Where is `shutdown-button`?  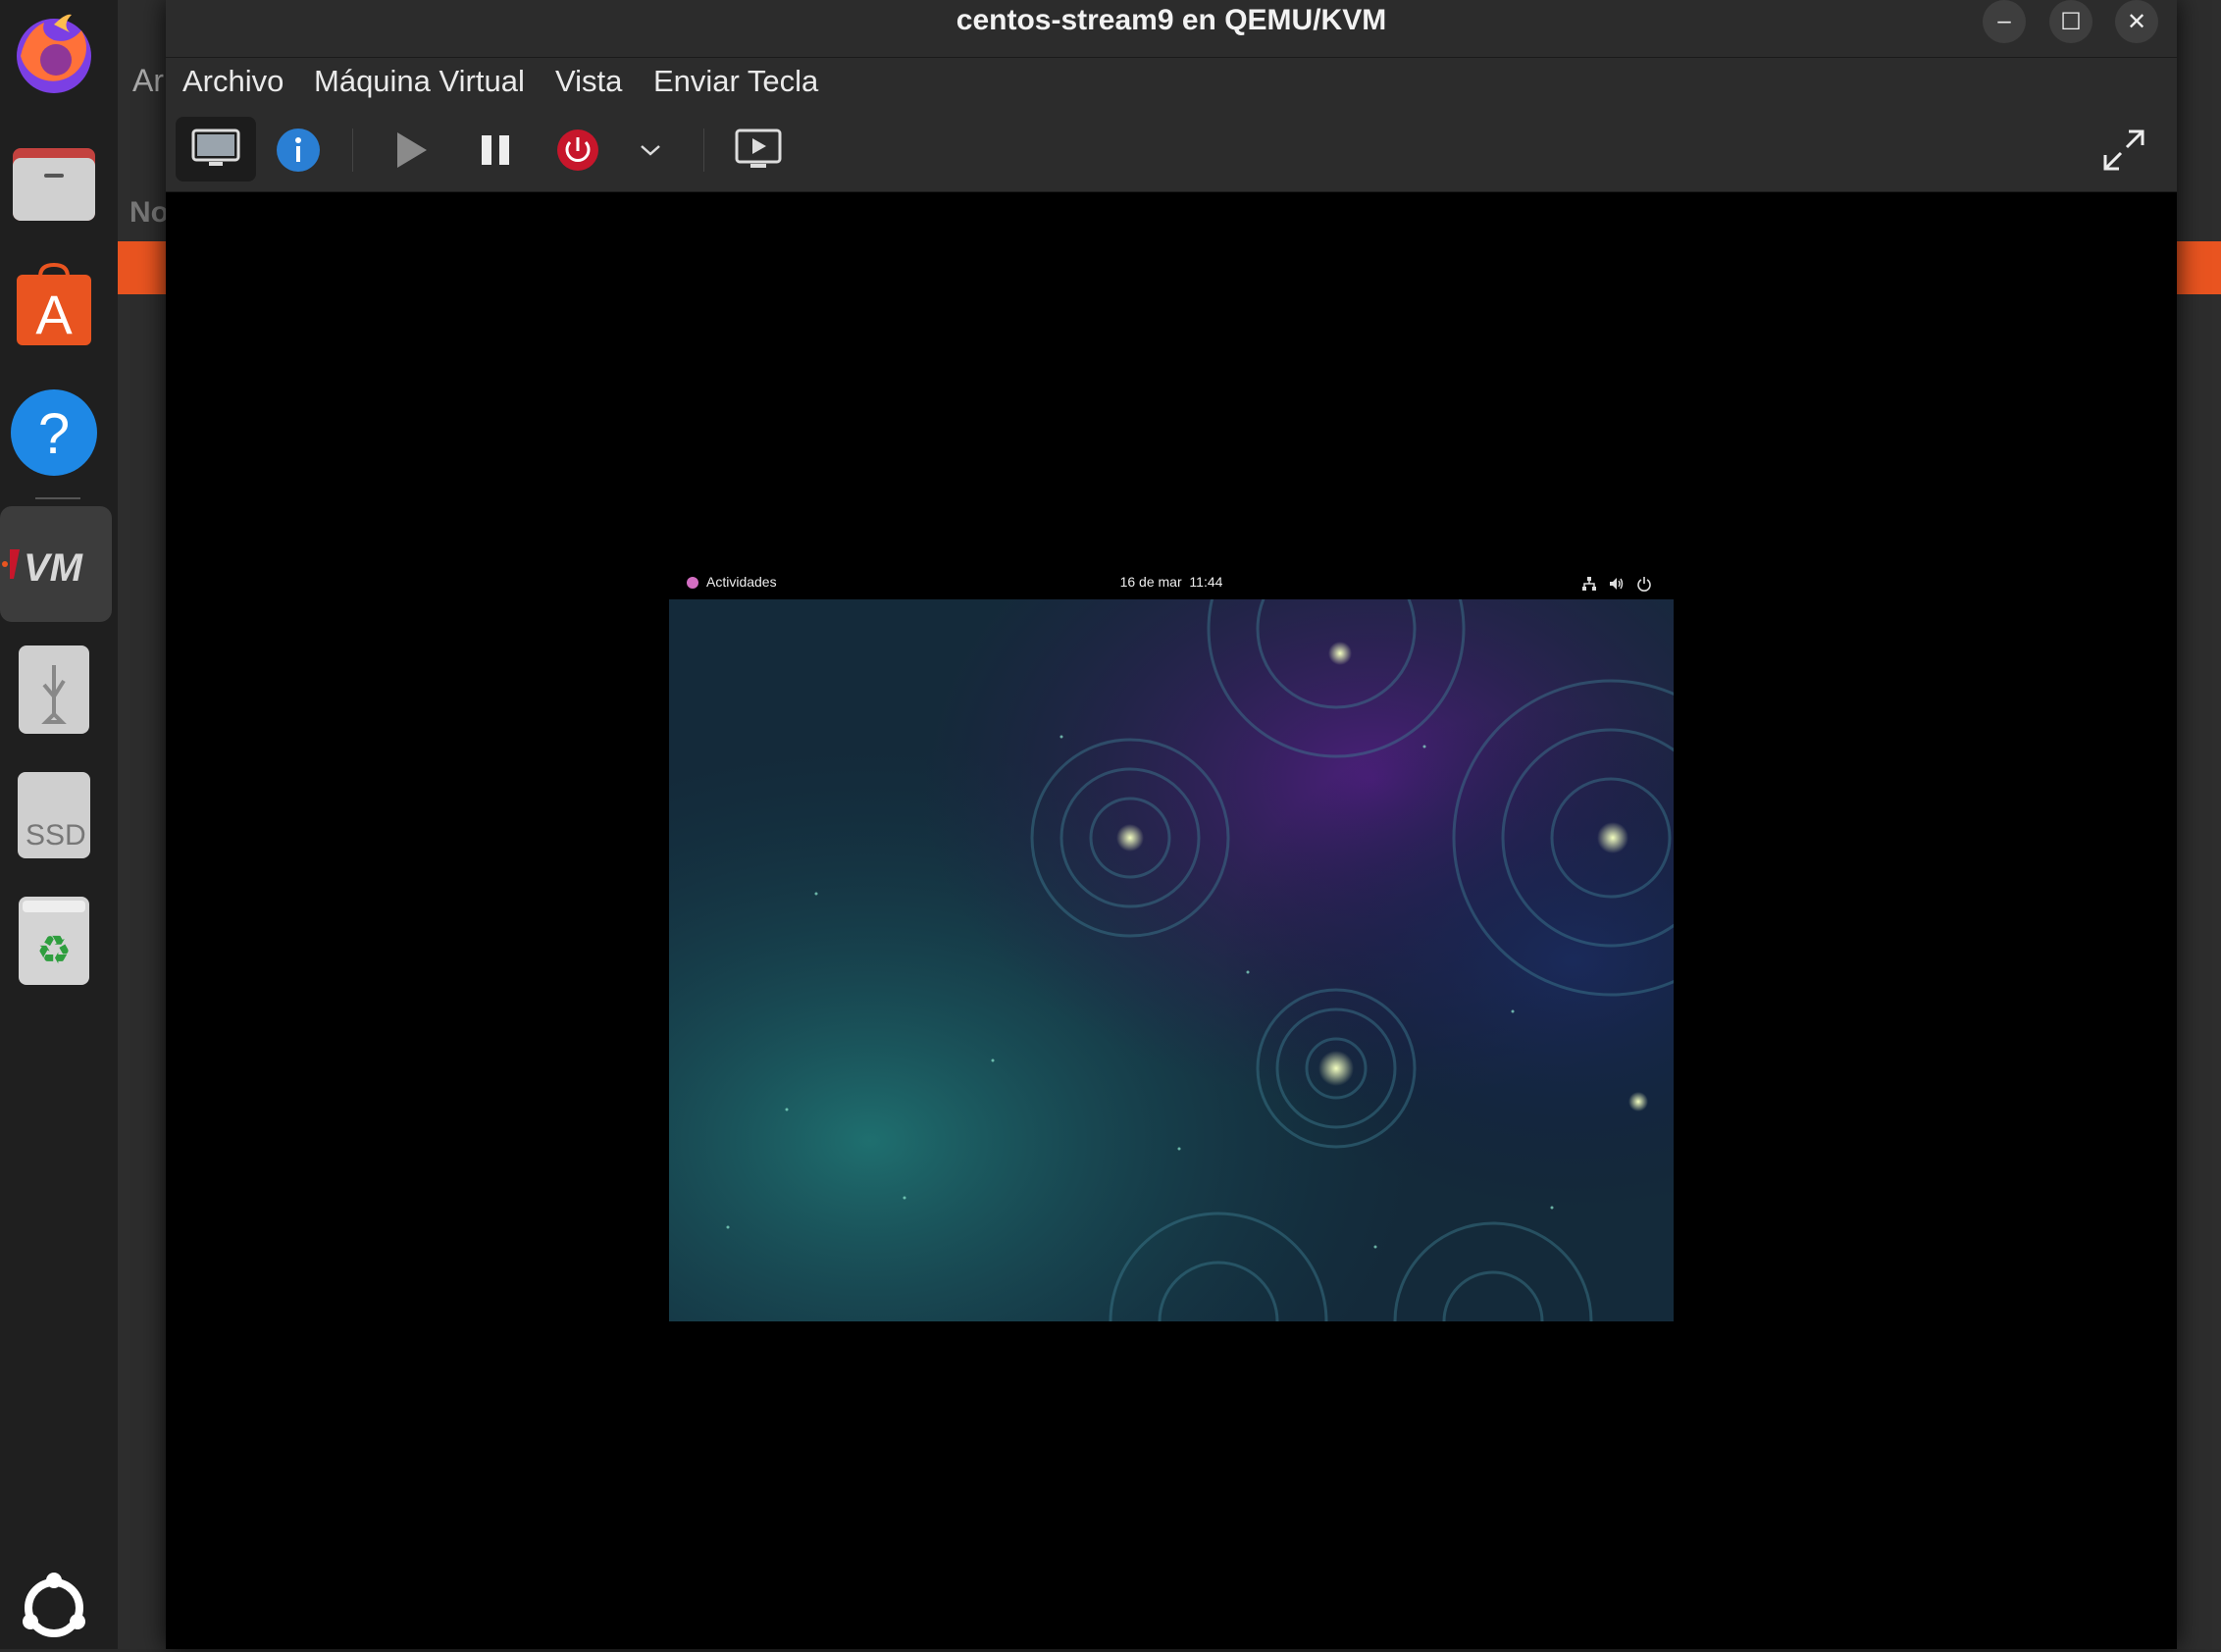 shutdown-button is located at coordinates (578, 150).